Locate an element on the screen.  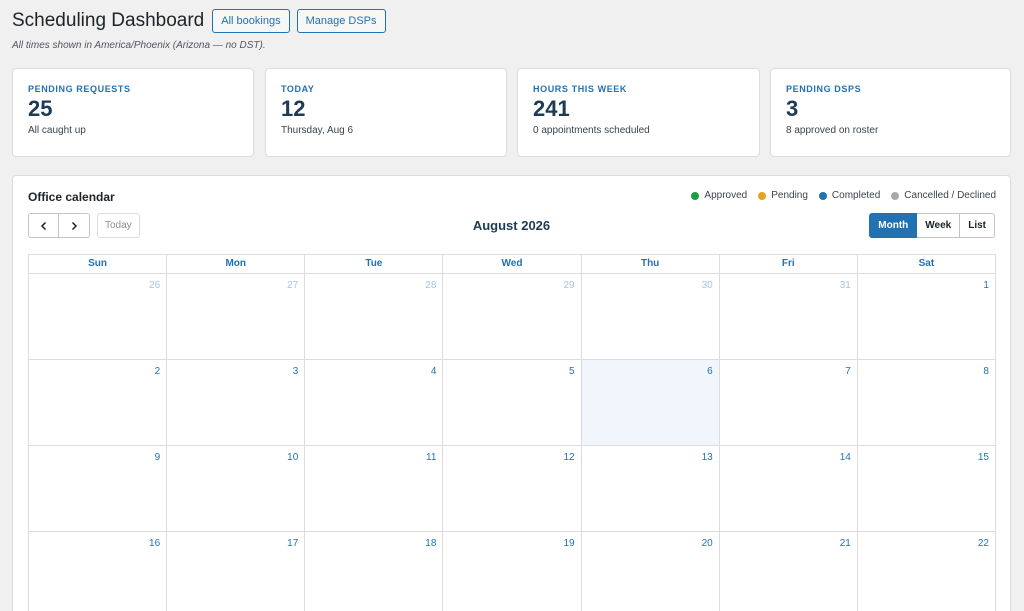
calendar-day-cell: 22 is located at coordinates (927, 571).